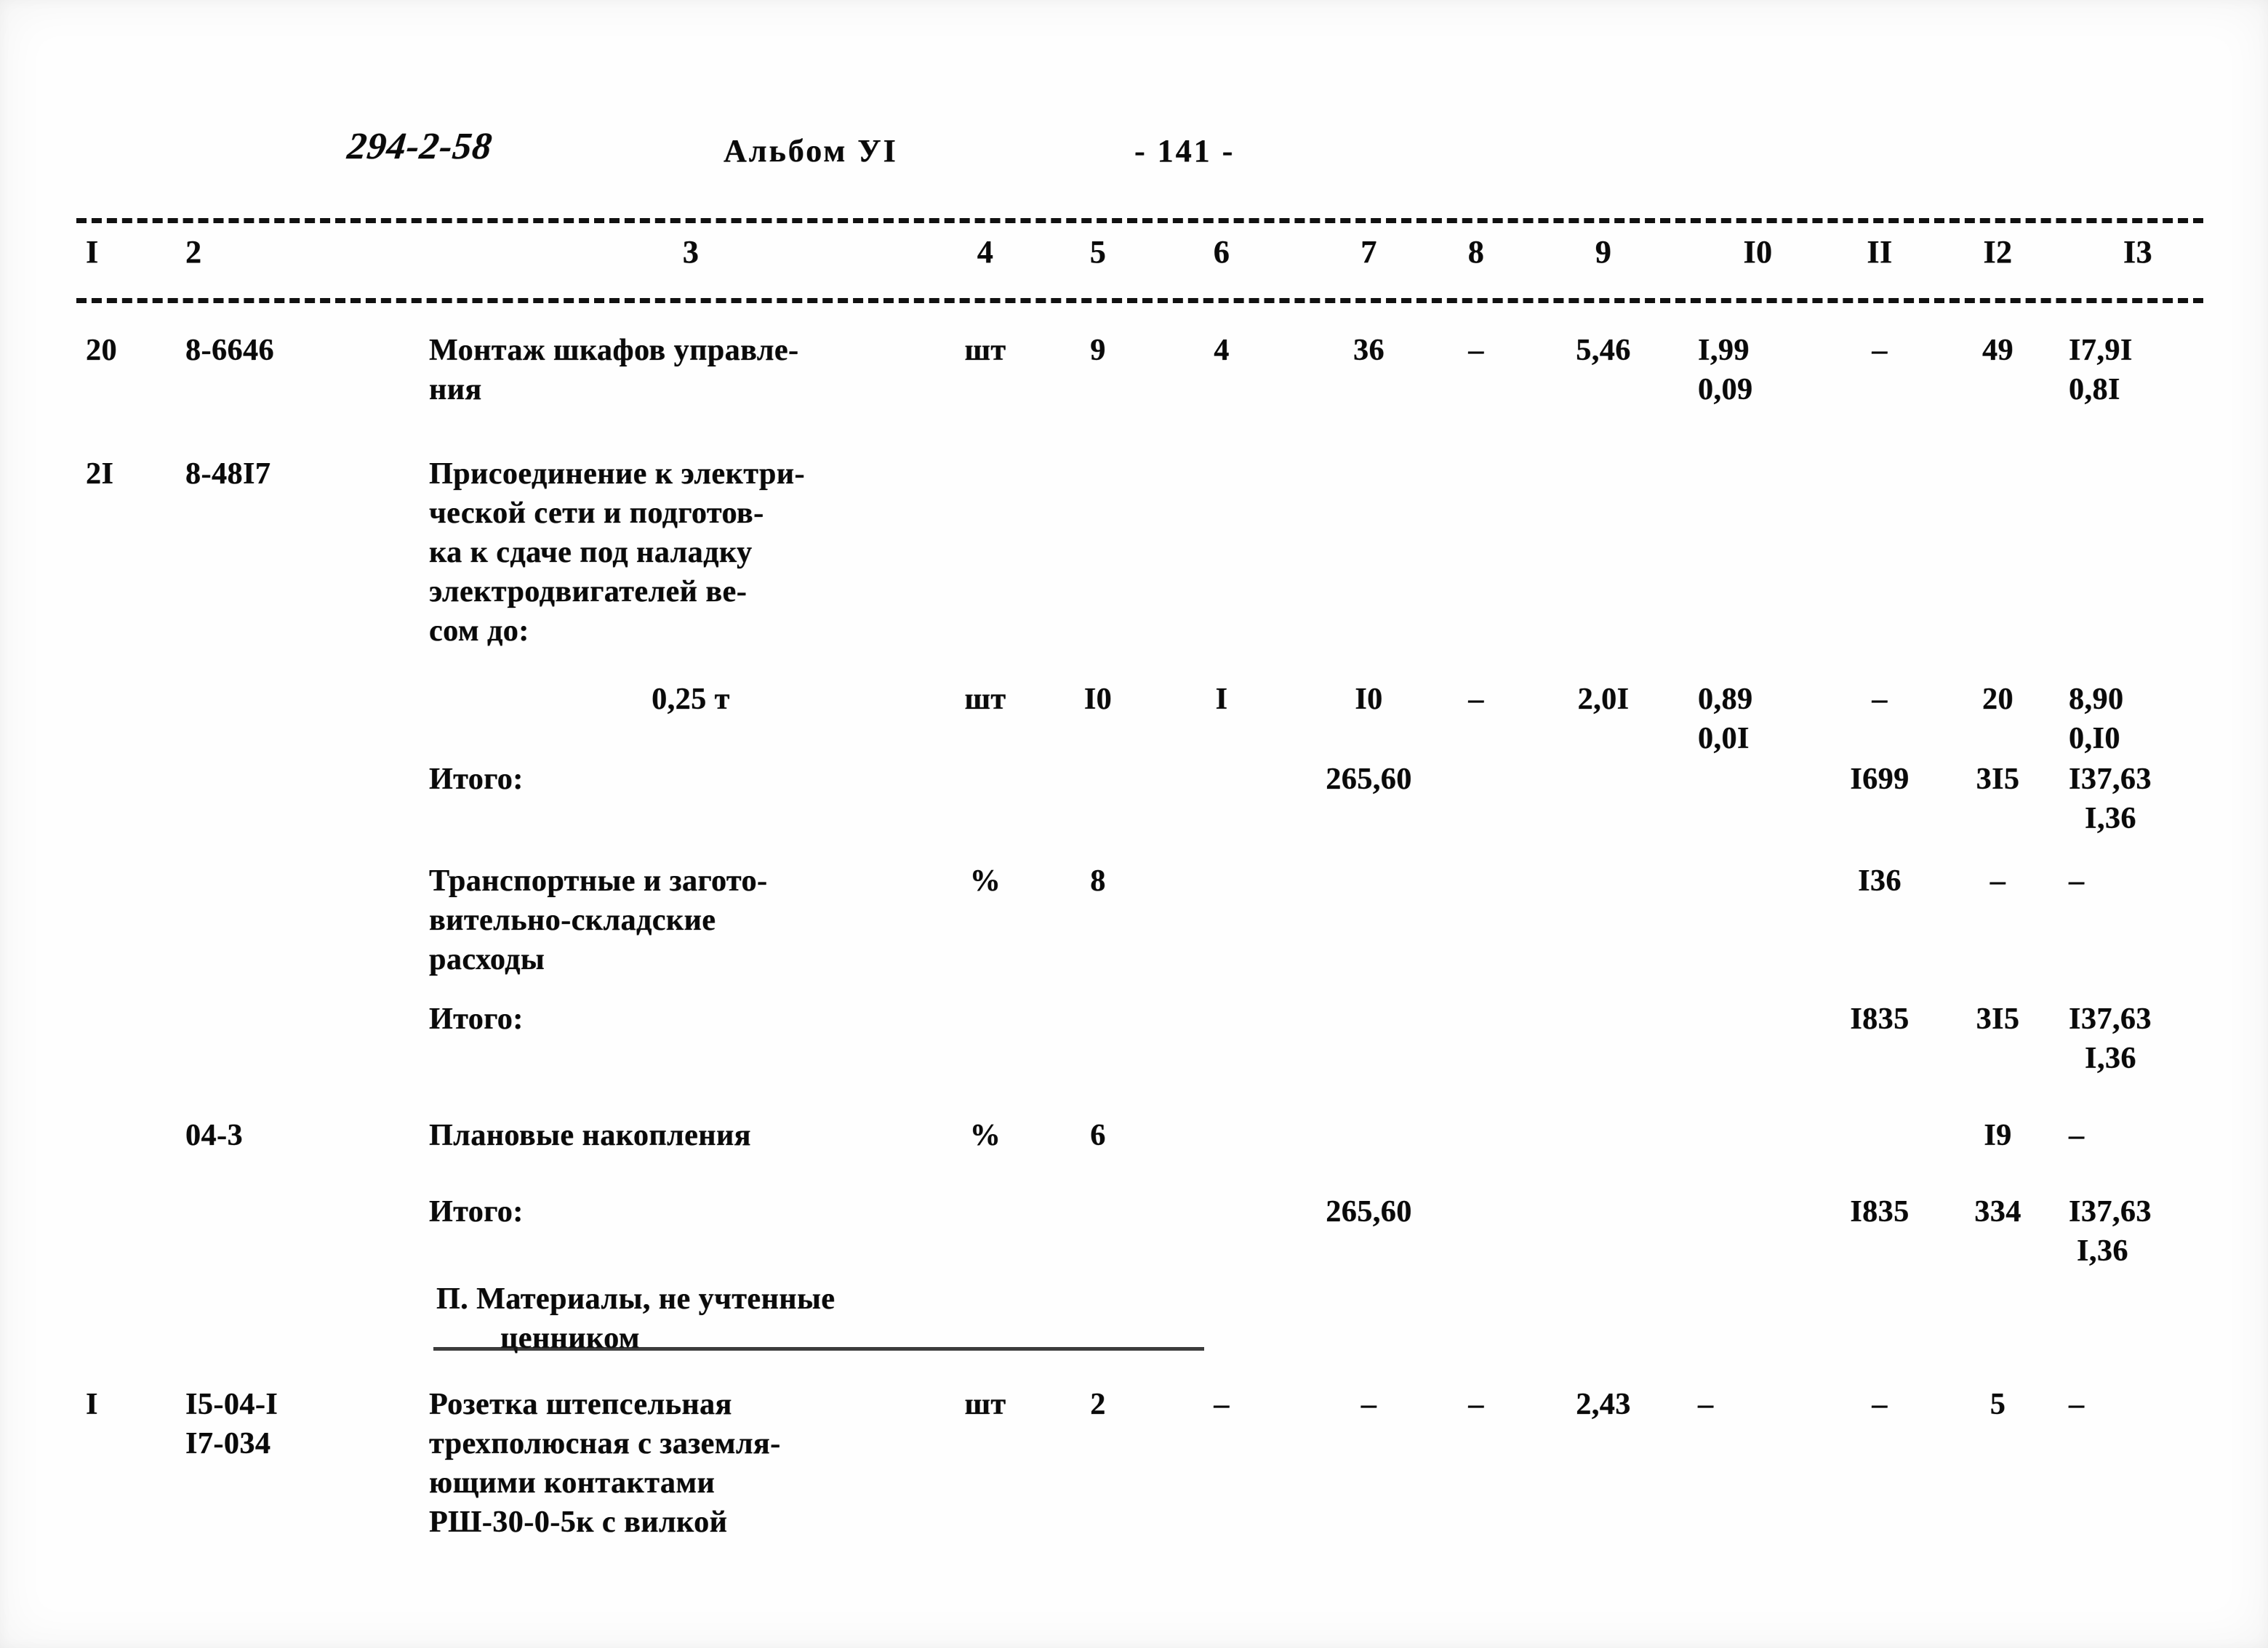 The width and height of the screenshot is (2268, 1648). I want to click on table-cell-col13: 8,90 0,I0, so click(2096, 719).